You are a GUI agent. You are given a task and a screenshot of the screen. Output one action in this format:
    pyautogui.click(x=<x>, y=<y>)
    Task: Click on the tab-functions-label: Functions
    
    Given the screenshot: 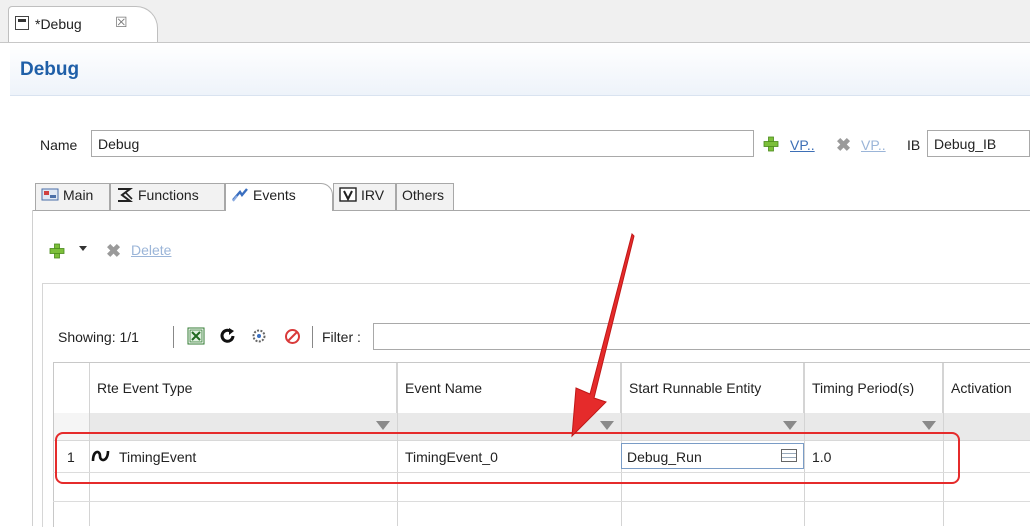 What is the action you would take?
    pyautogui.click(x=168, y=195)
    